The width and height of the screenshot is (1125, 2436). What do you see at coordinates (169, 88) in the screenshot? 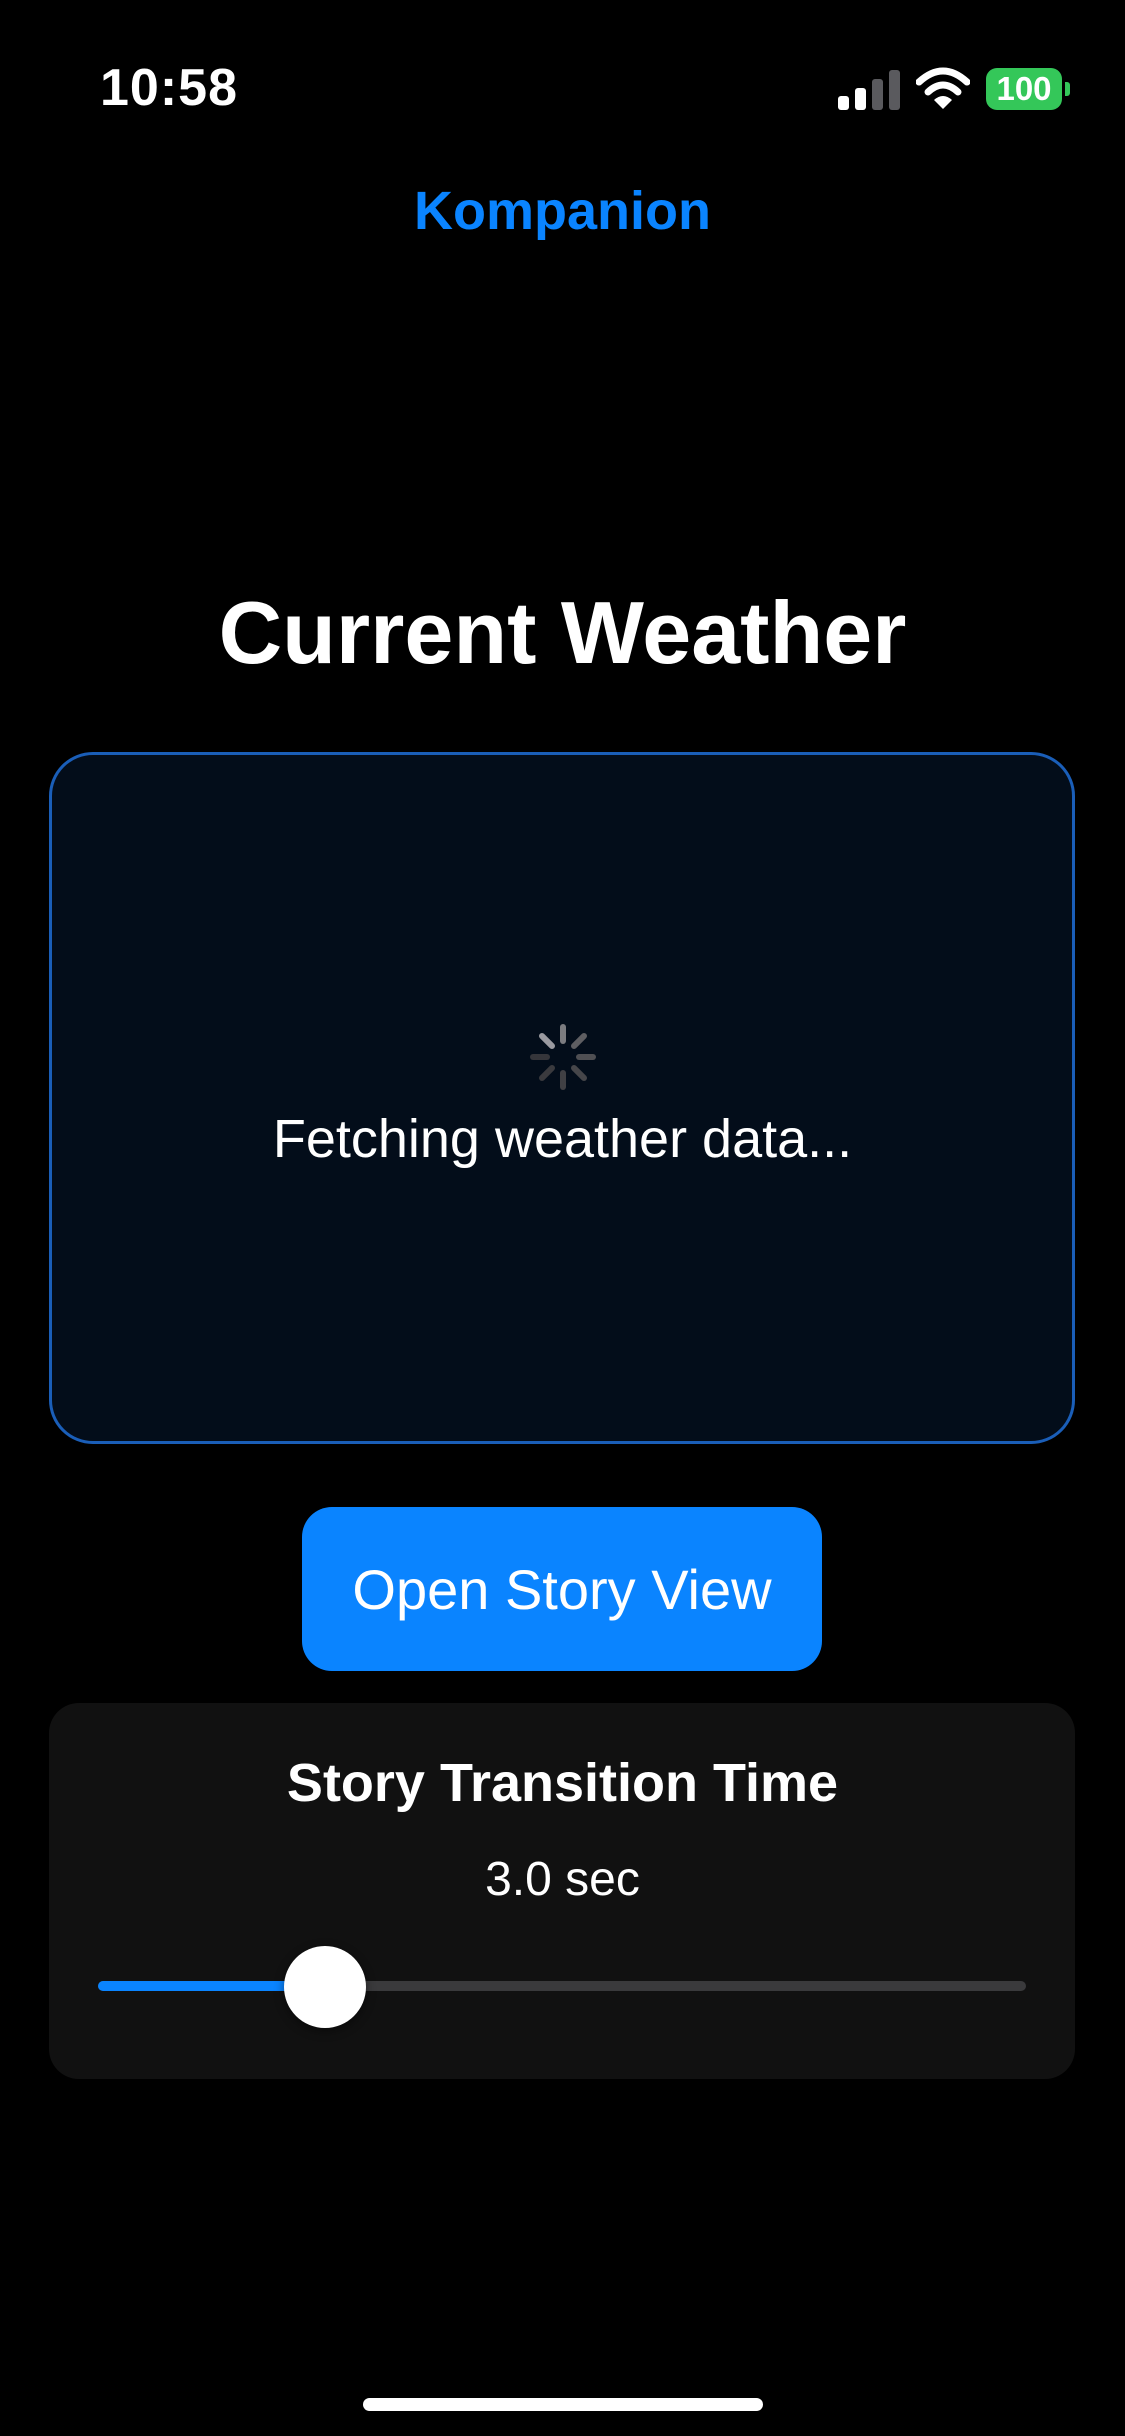
I see `status-time: 10:58` at bounding box center [169, 88].